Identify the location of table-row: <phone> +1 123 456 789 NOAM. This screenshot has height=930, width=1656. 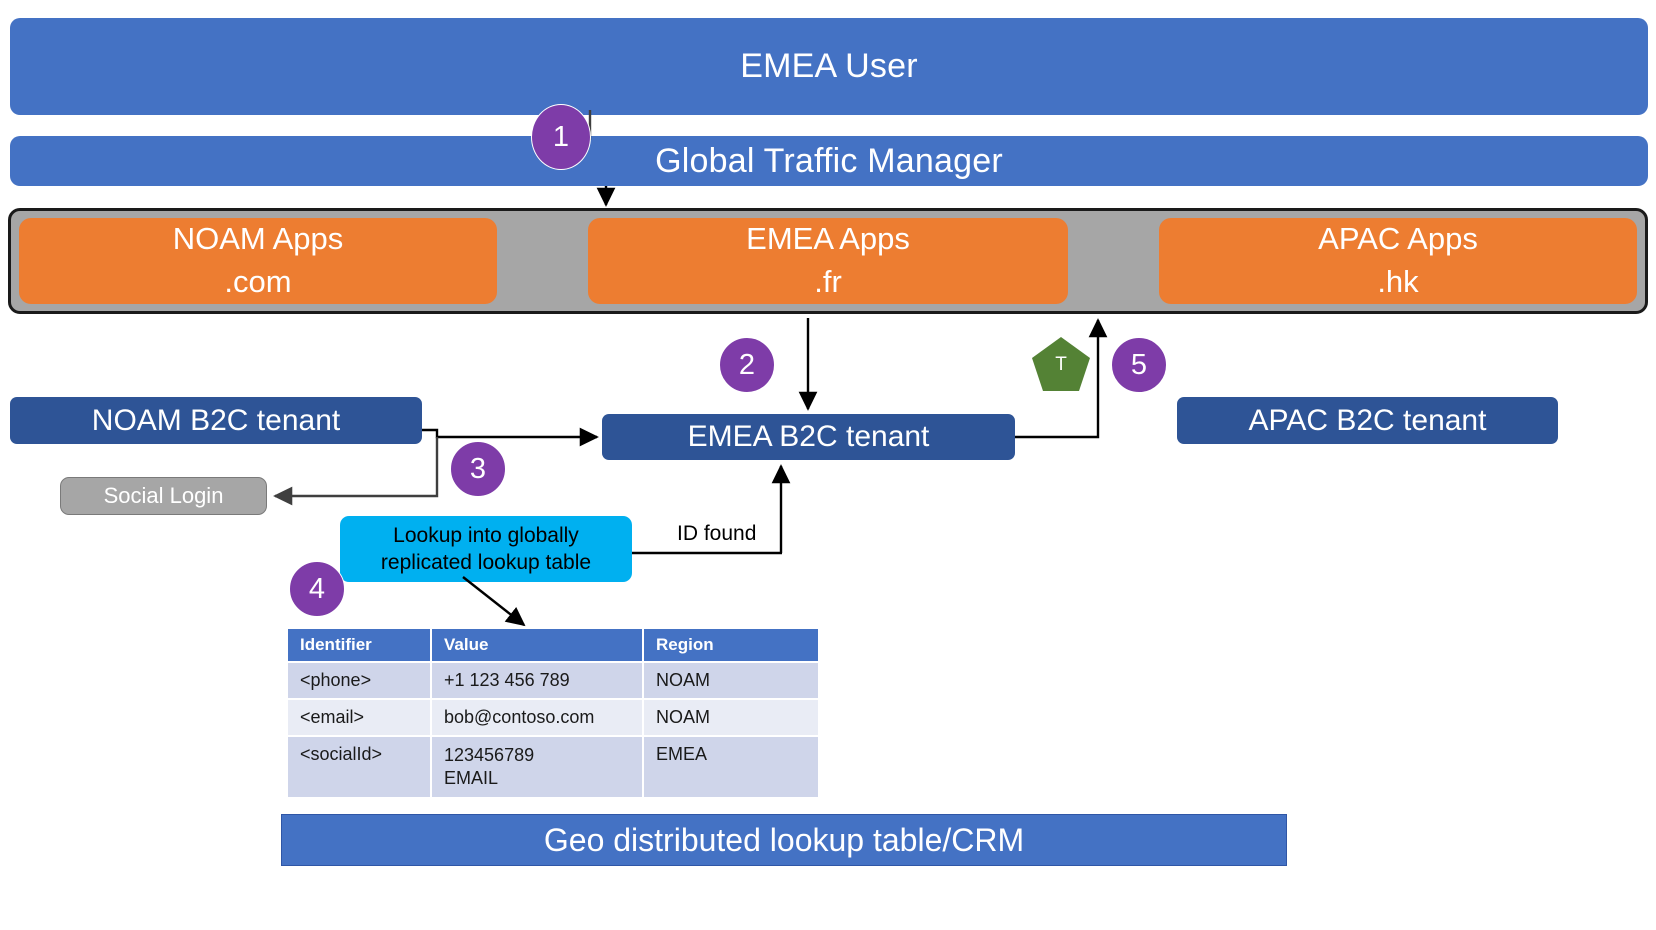
(553, 680).